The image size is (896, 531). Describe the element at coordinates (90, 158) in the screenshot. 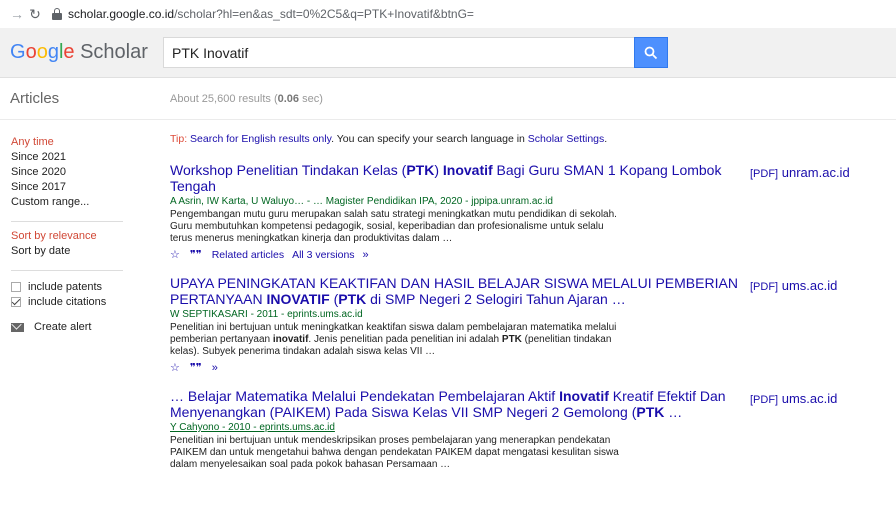

I see `filter-since-2021: Since 2021` at that location.